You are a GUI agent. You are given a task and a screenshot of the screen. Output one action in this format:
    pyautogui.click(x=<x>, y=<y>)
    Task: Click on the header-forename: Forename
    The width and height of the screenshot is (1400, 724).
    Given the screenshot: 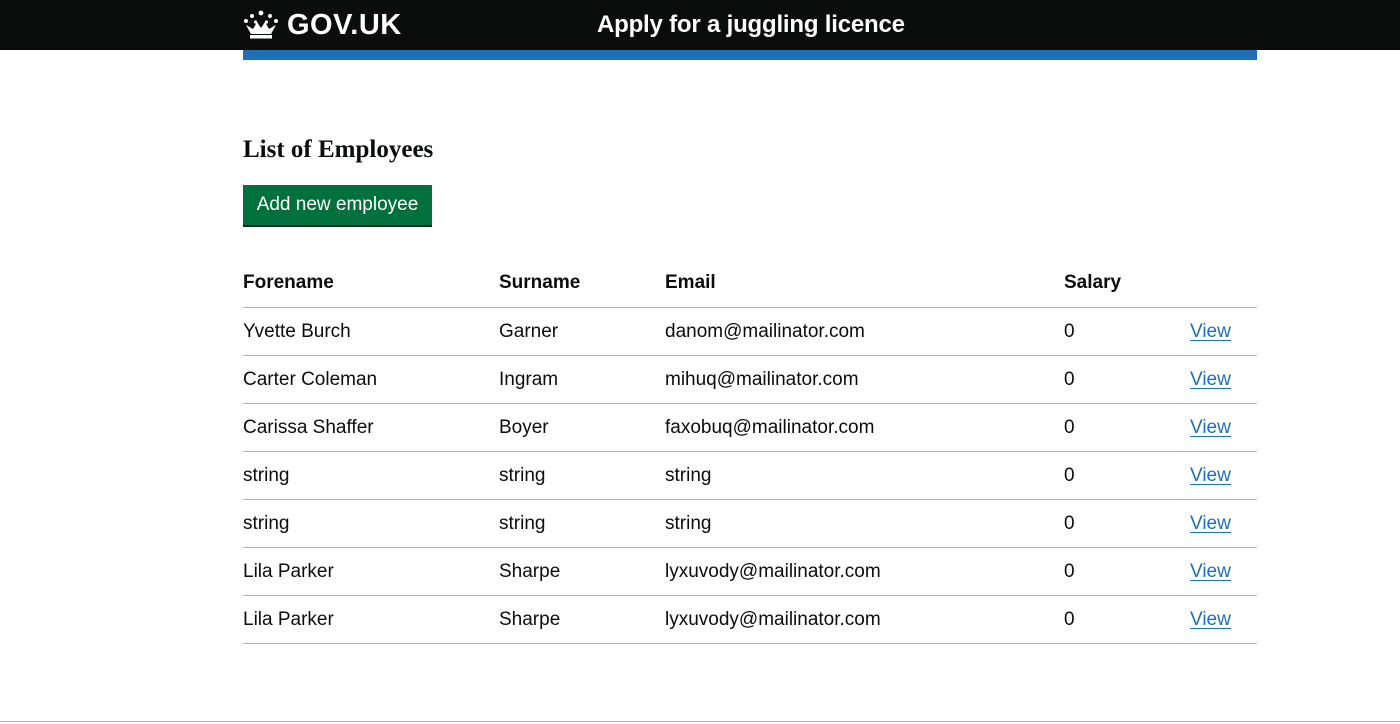 What is the action you would take?
    pyautogui.click(x=371, y=283)
    